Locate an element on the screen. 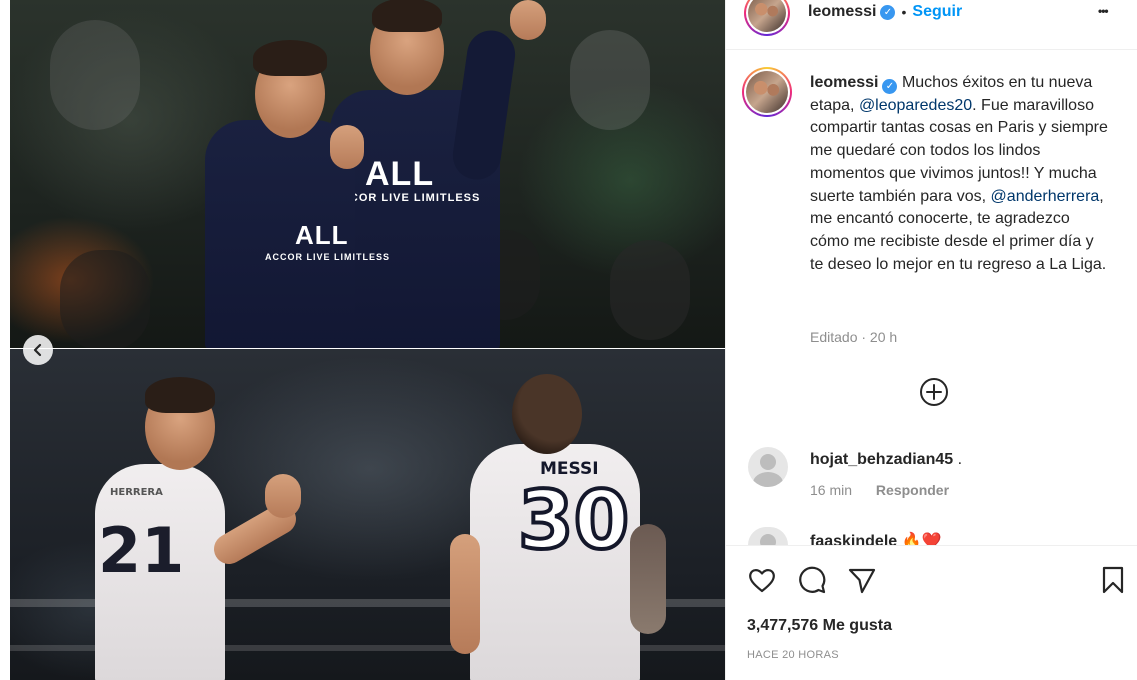 This screenshot has height=680, width=1137. mention-leoparedes20: @leoparedes20 is located at coordinates (915, 105).